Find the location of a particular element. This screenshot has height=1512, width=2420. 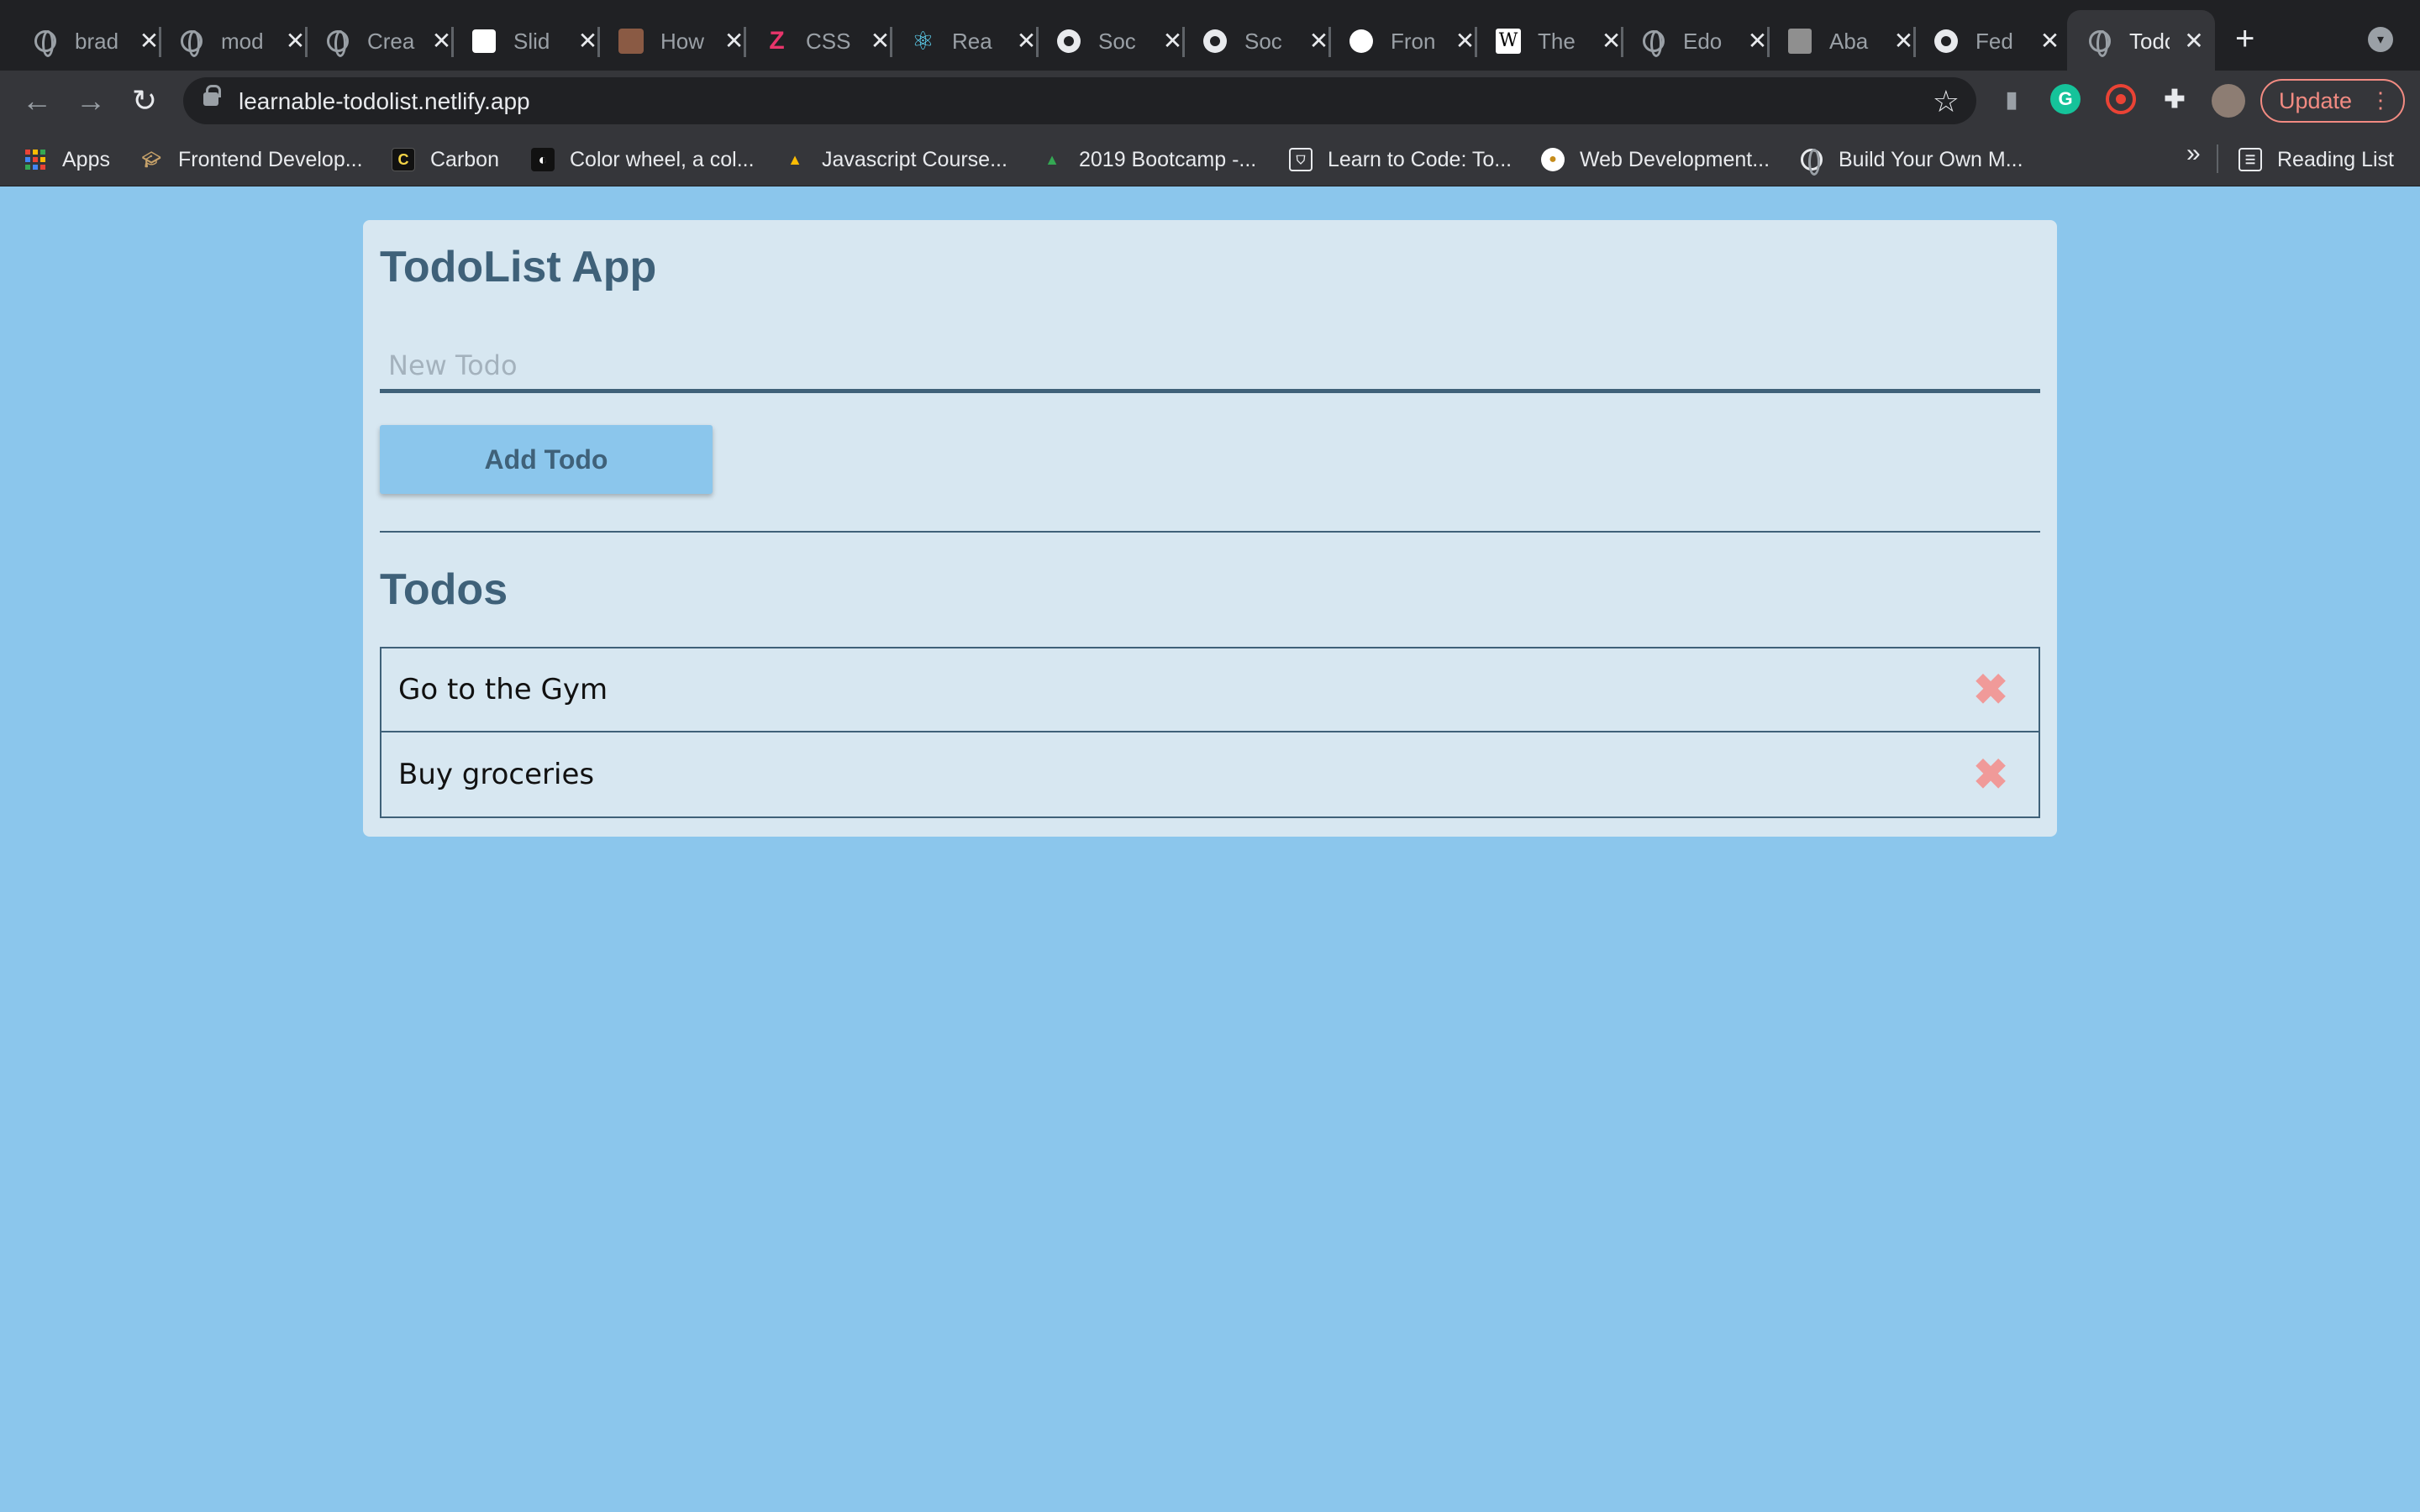

browser-tab: brad ✕ is located at coordinates (80, 41).